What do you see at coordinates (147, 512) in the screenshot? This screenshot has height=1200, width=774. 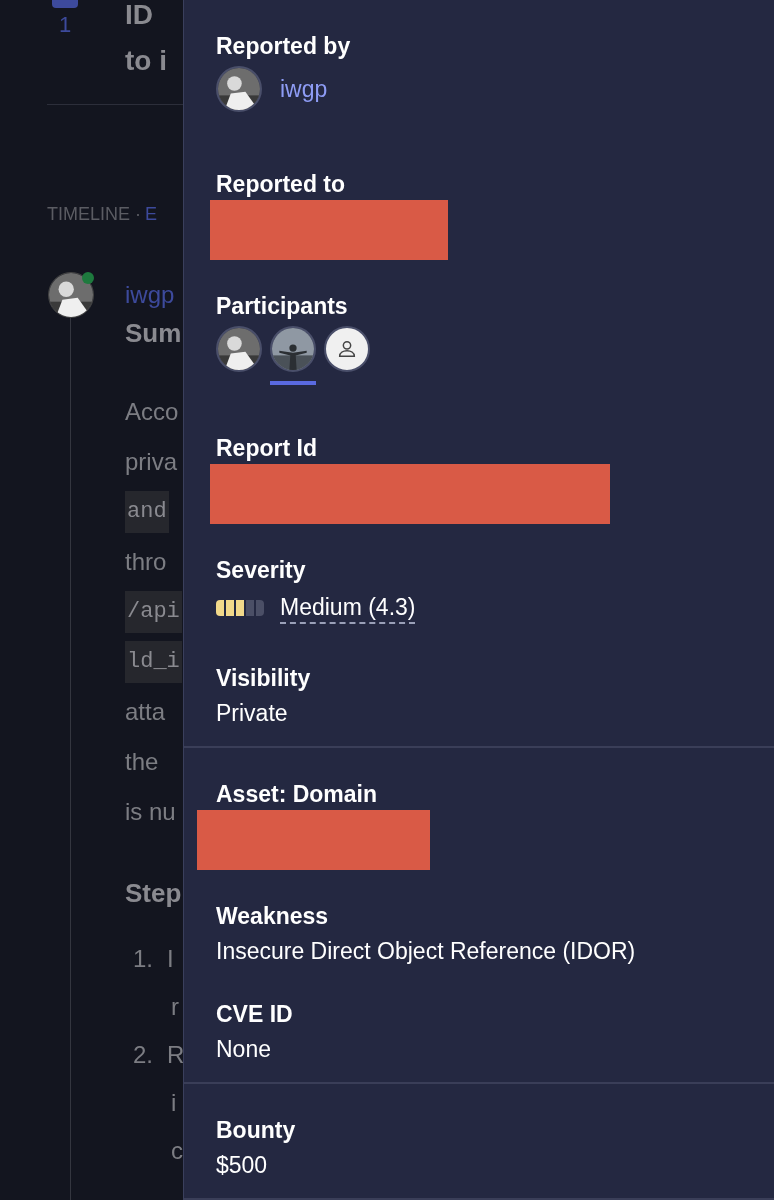 I see `code-text: and` at bounding box center [147, 512].